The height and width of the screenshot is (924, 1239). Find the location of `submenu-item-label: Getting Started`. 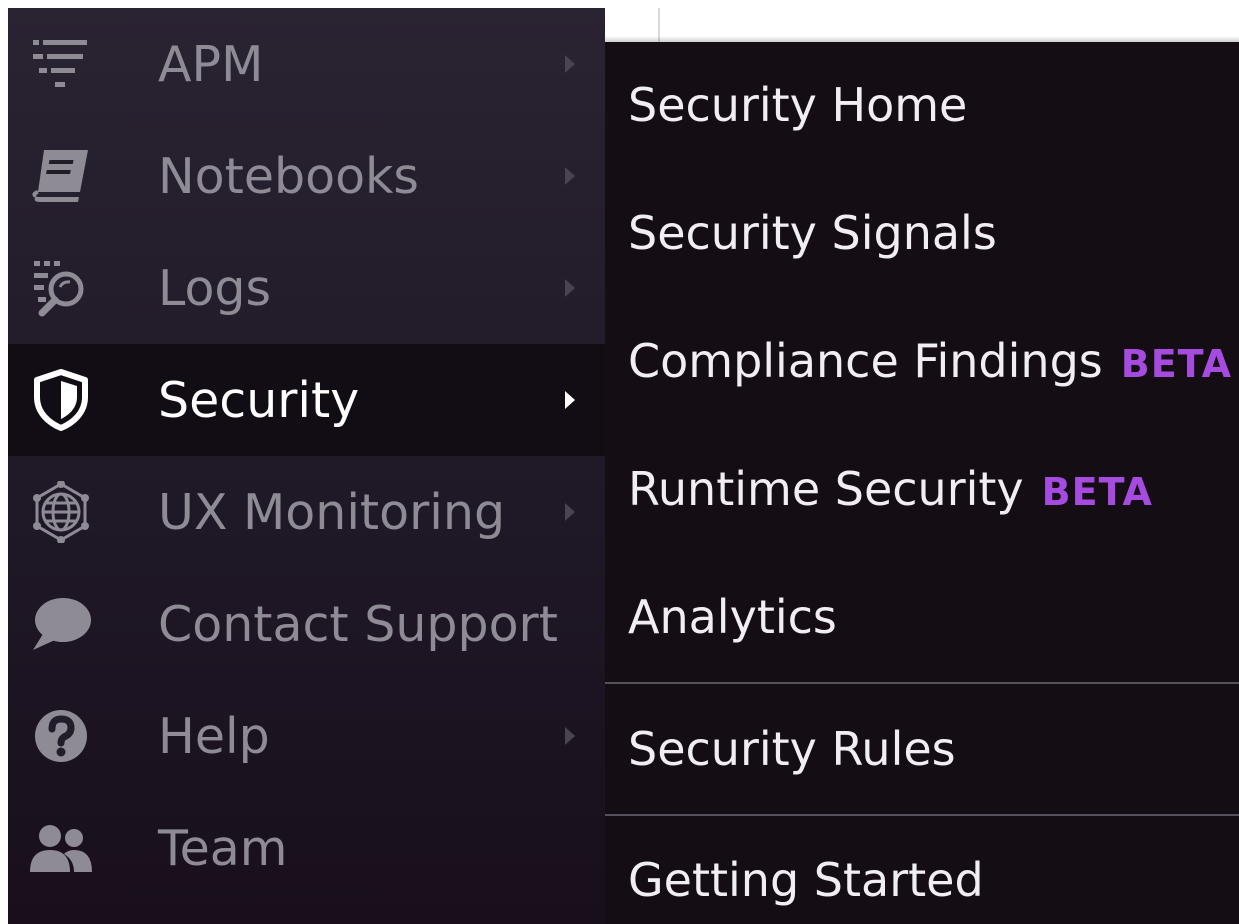

submenu-item-label: Getting Started is located at coordinates (806, 880).